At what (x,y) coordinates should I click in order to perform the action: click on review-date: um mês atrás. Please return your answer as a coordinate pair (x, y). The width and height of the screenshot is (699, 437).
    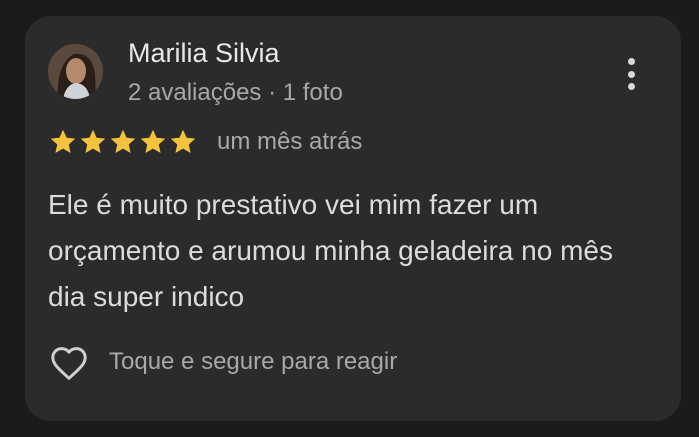
    Looking at the image, I should click on (290, 141).